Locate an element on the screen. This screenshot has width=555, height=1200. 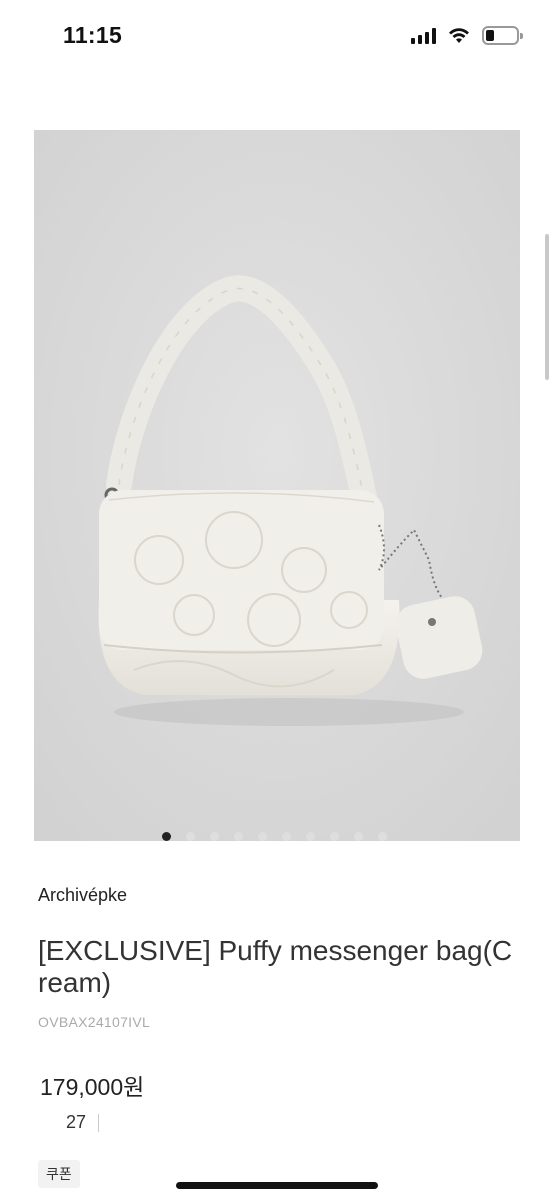
product-code: OVBAX24107IVL is located at coordinates (94, 1022).